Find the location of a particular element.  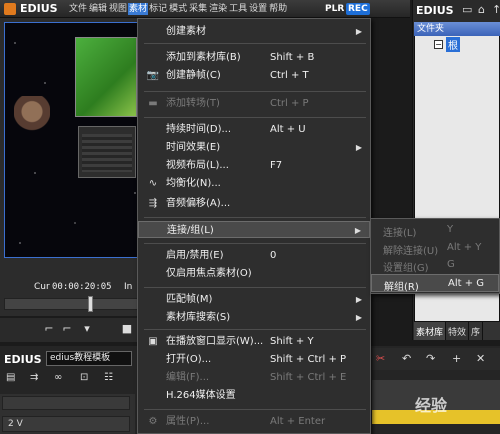

menu-item-link-group: 连接/组(L) ▶ is located at coordinates (254, 229).